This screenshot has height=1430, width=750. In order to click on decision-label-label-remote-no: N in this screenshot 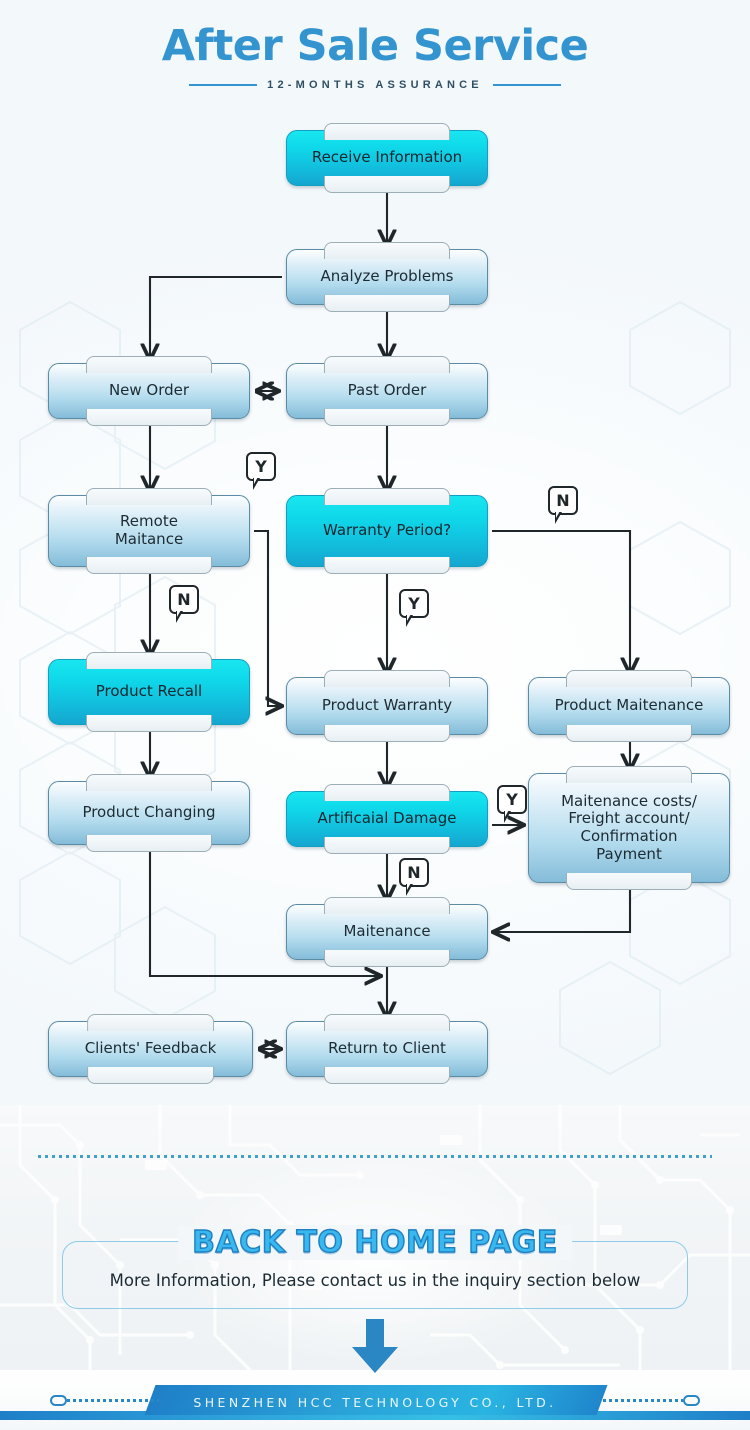, I will do `click(184, 604)`.